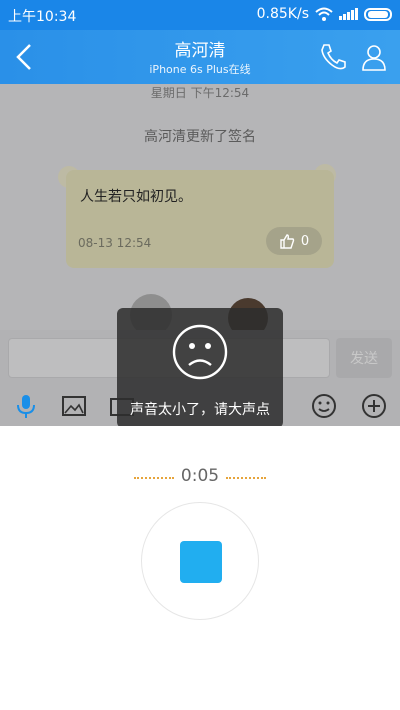 This screenshot has width=400, height=710. What do you see at coordinates (200, 352) in the screenshot?
I see `sad-face-icon` at bounding box center [200, 352].